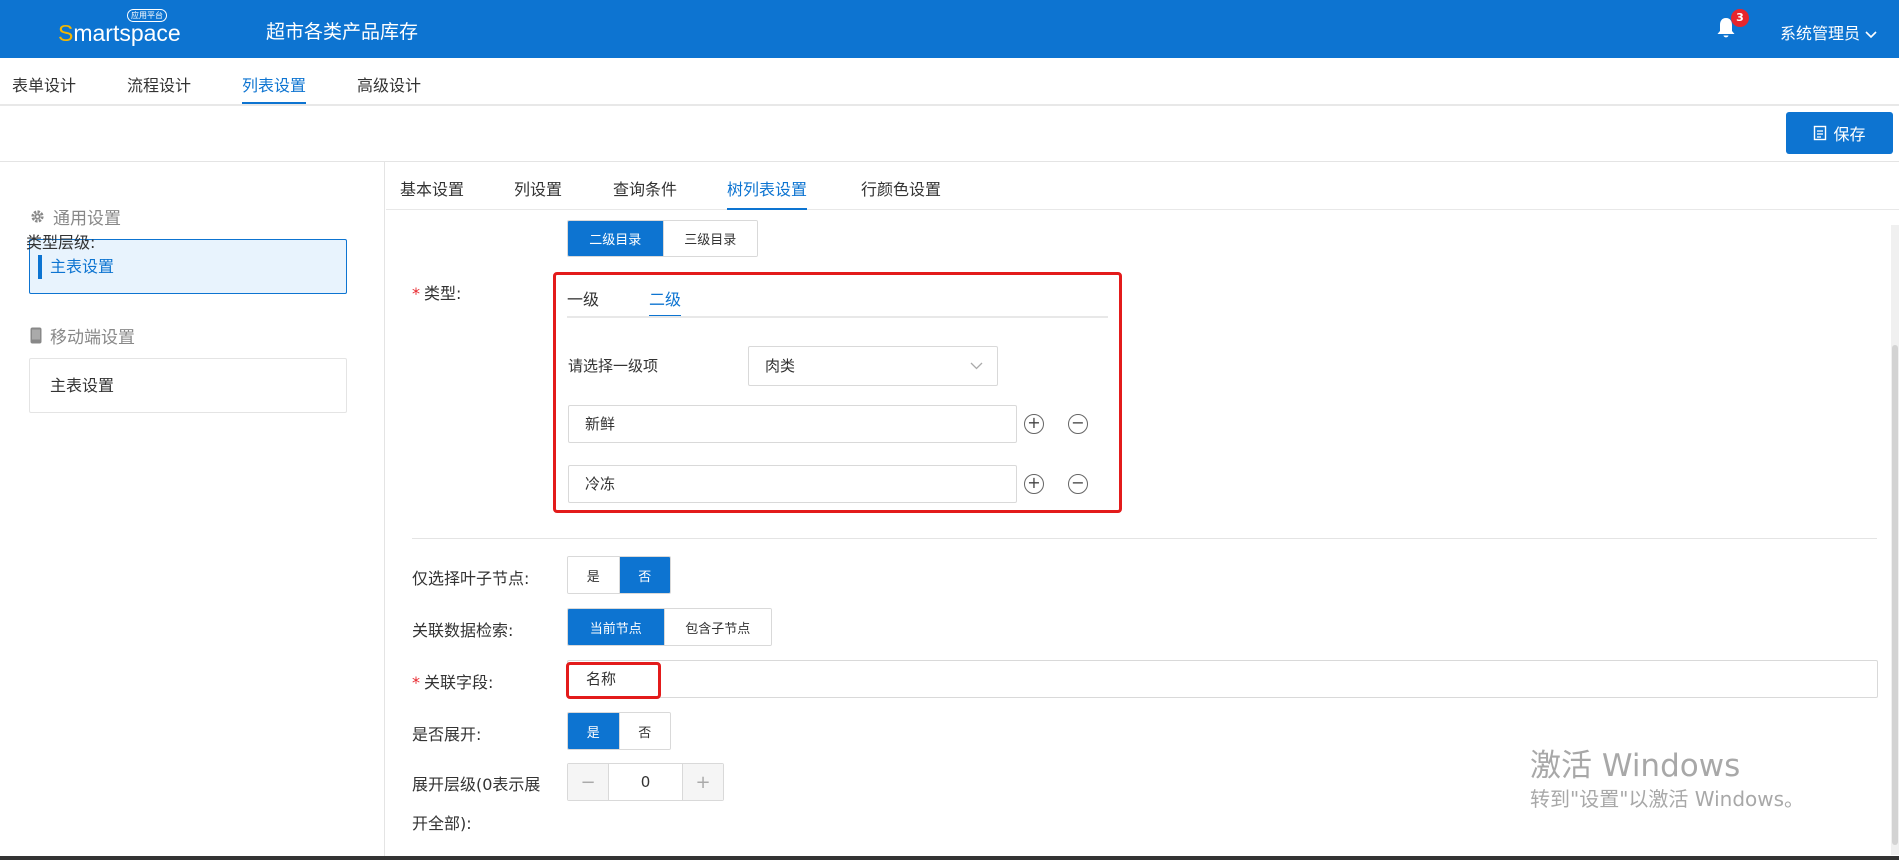 The height and width of the screenshot is (860, 1899). Describe the element at coordinates (471, 578) in the screenshot. I see `leaf-only-label: 仅选择叶子节点:` at that location.